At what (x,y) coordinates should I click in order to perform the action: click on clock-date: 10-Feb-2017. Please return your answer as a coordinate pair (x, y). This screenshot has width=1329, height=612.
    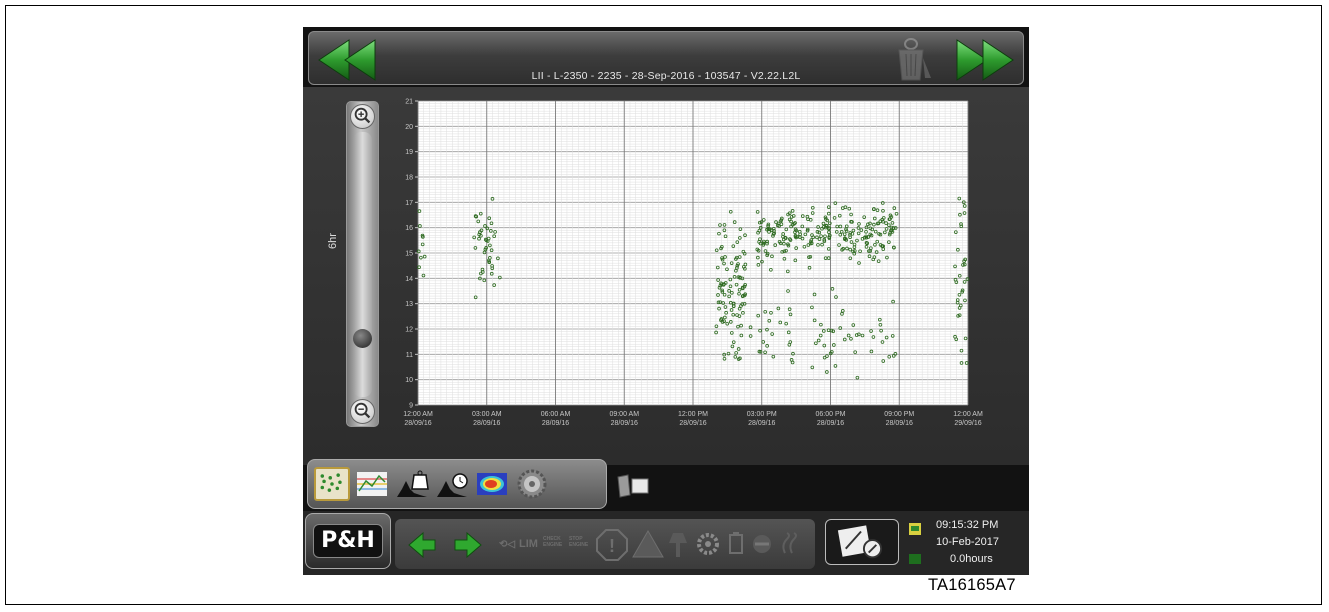
    Looking at the image, I should click on (967, 542).